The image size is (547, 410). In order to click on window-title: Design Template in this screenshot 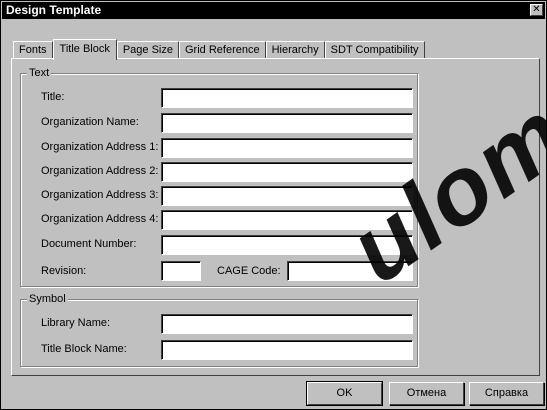, I will do `click(54, 10)`.